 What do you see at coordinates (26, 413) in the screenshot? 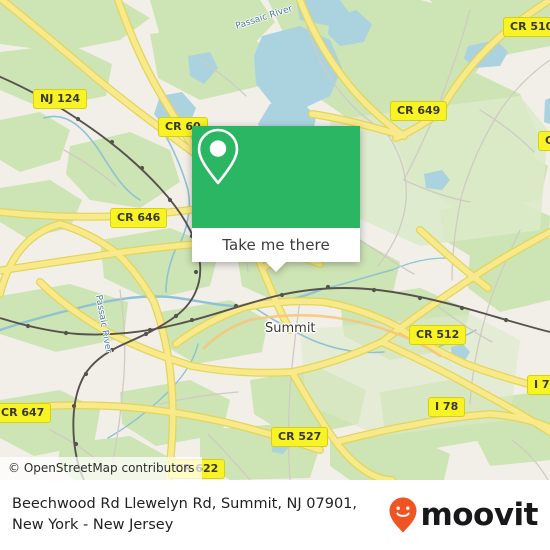
I see `road-shield: CR 647` at bounding box center [26, 413].